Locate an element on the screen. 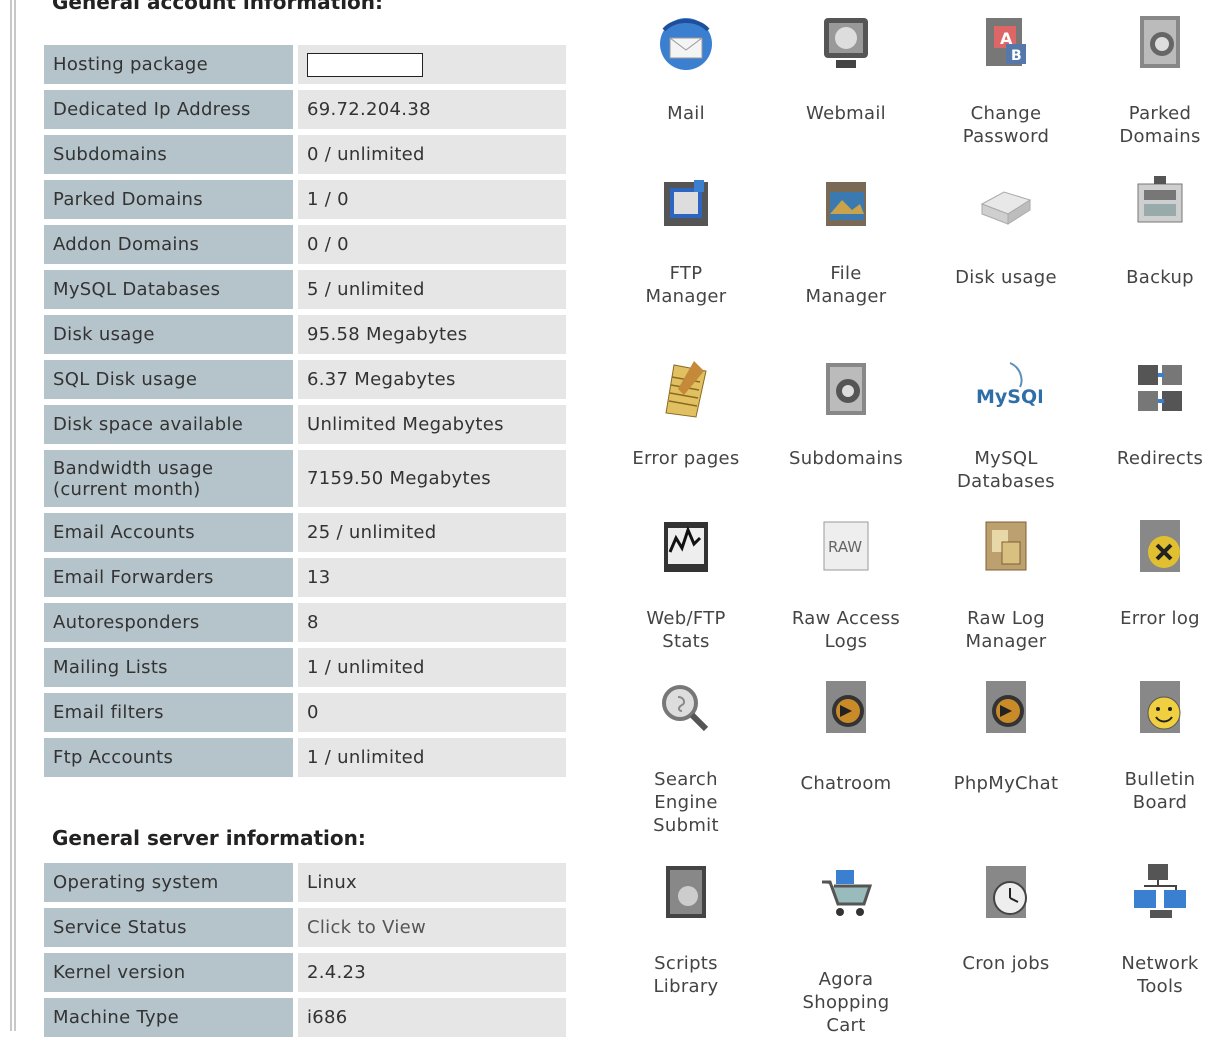 This screenshot has width=1219, height=1043. tool-label-line: Submit is located at coordinates (686, 825).